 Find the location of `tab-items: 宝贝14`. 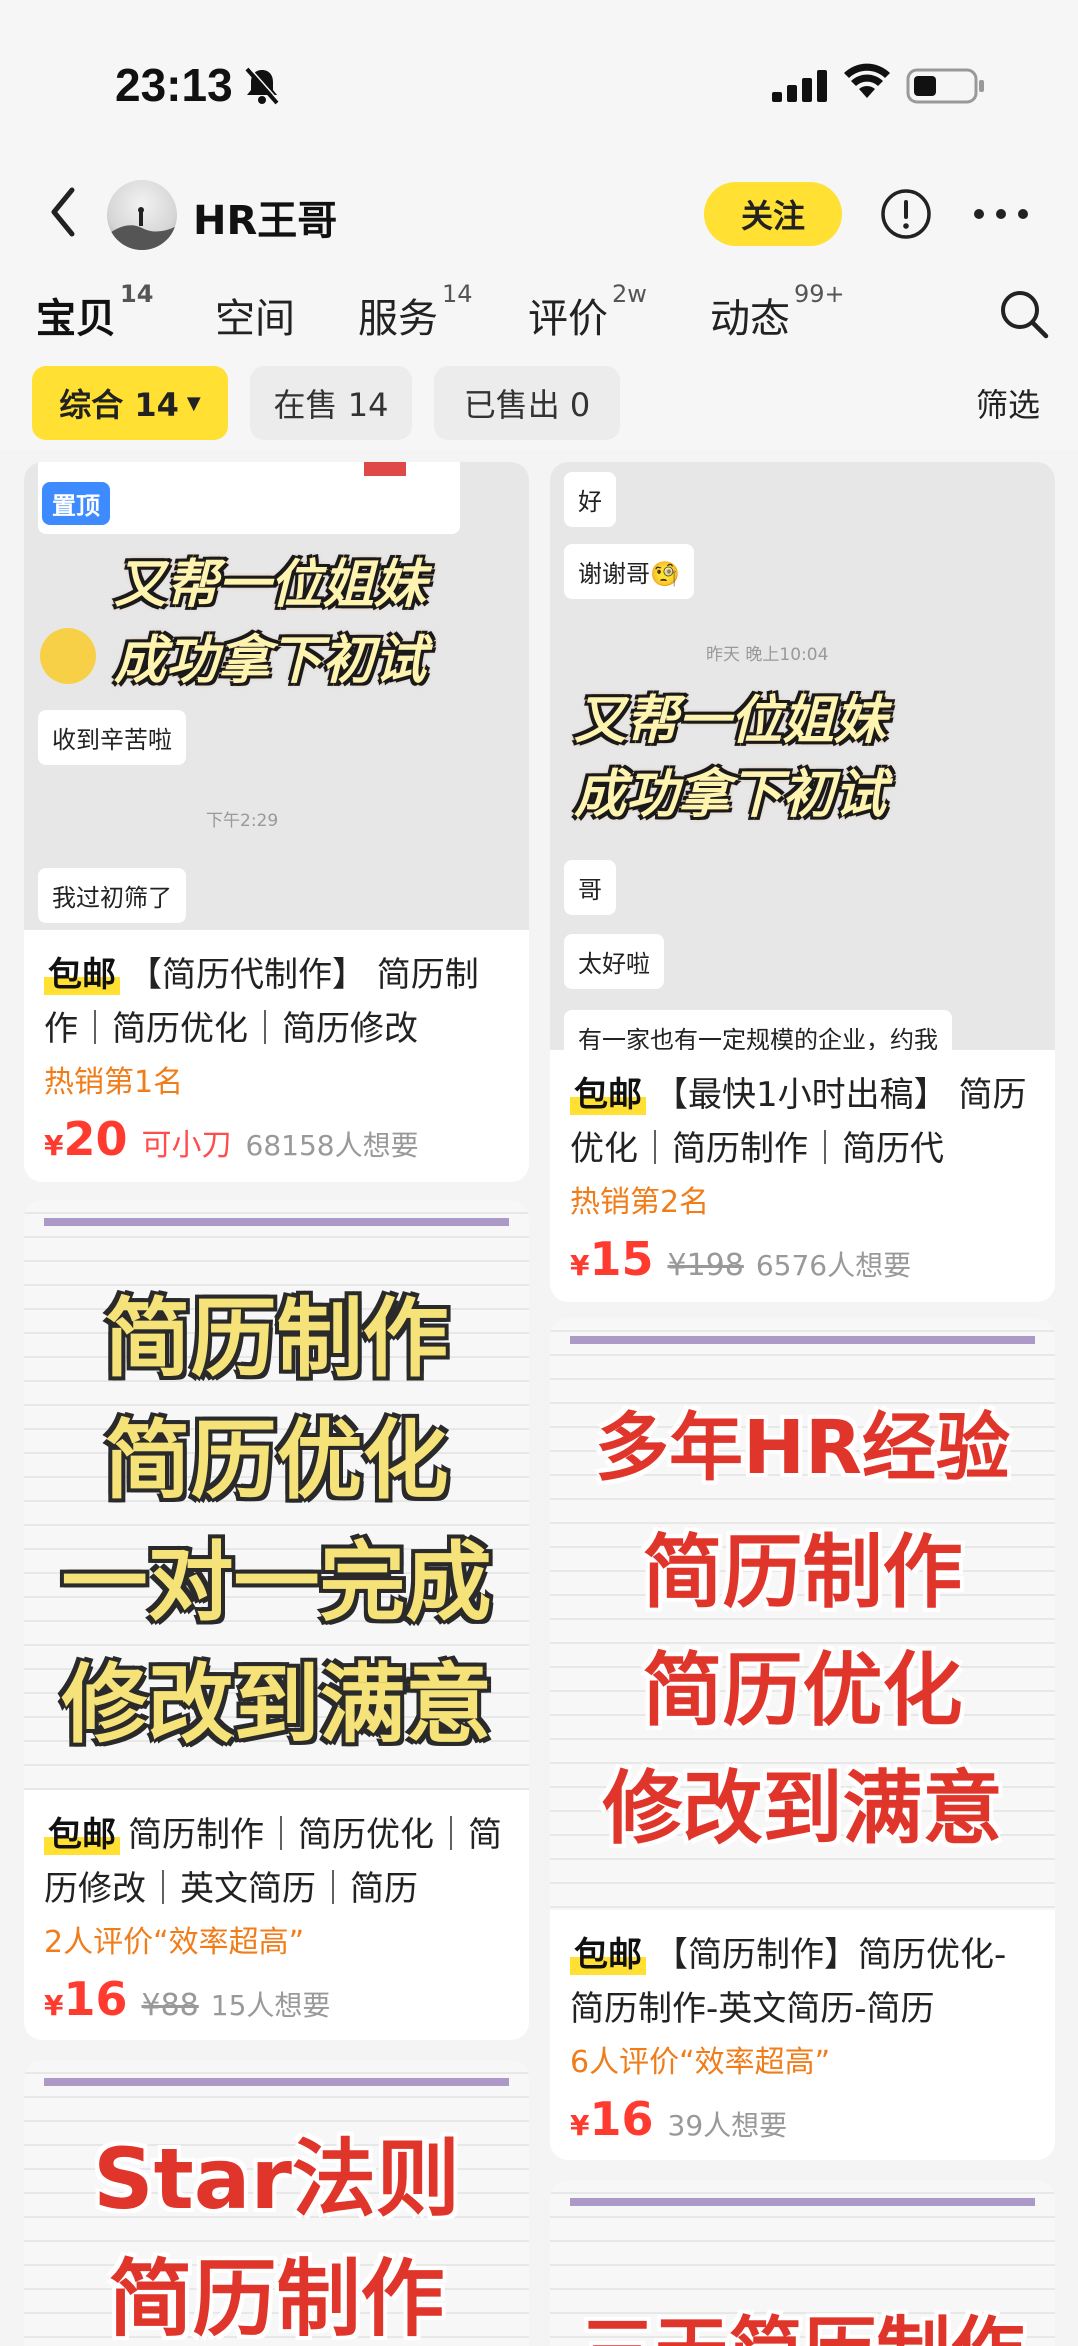

tab-items: 宝贝14 is located at coordinates (94, 315).